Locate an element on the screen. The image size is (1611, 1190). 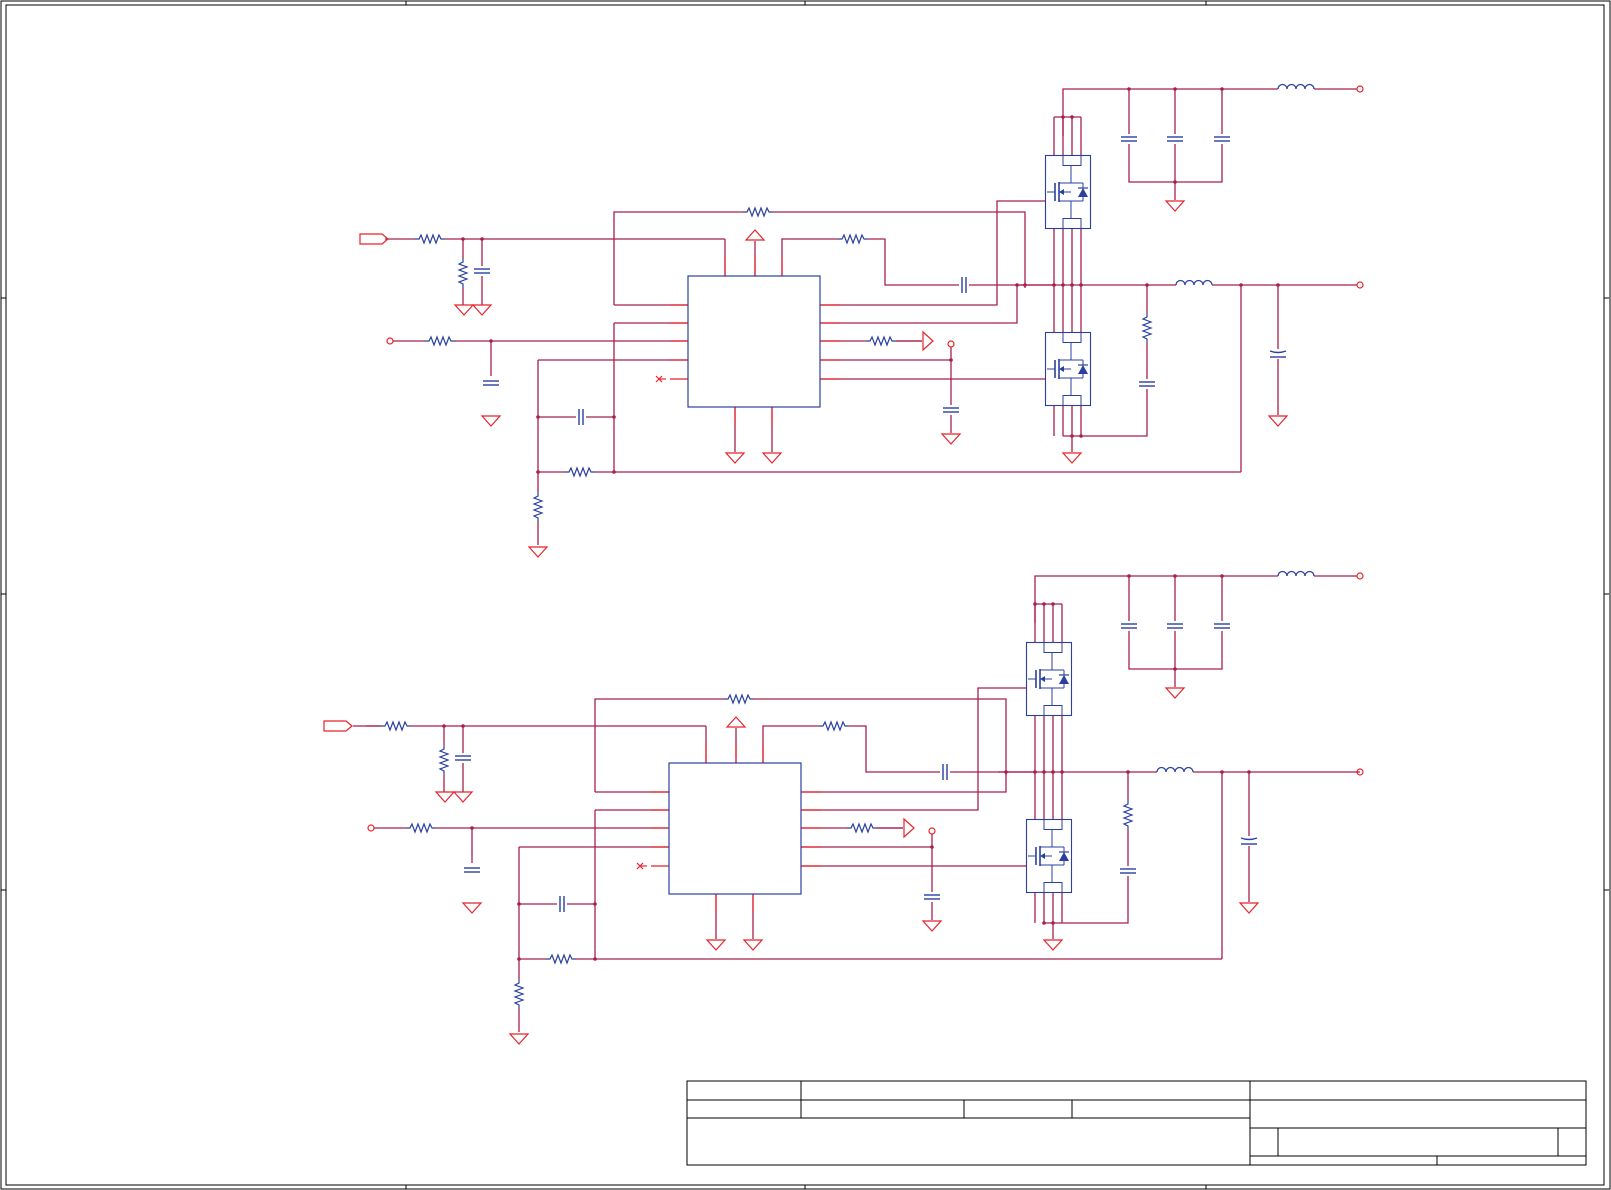
channel-2-pins is located at coordinates (728, 828).